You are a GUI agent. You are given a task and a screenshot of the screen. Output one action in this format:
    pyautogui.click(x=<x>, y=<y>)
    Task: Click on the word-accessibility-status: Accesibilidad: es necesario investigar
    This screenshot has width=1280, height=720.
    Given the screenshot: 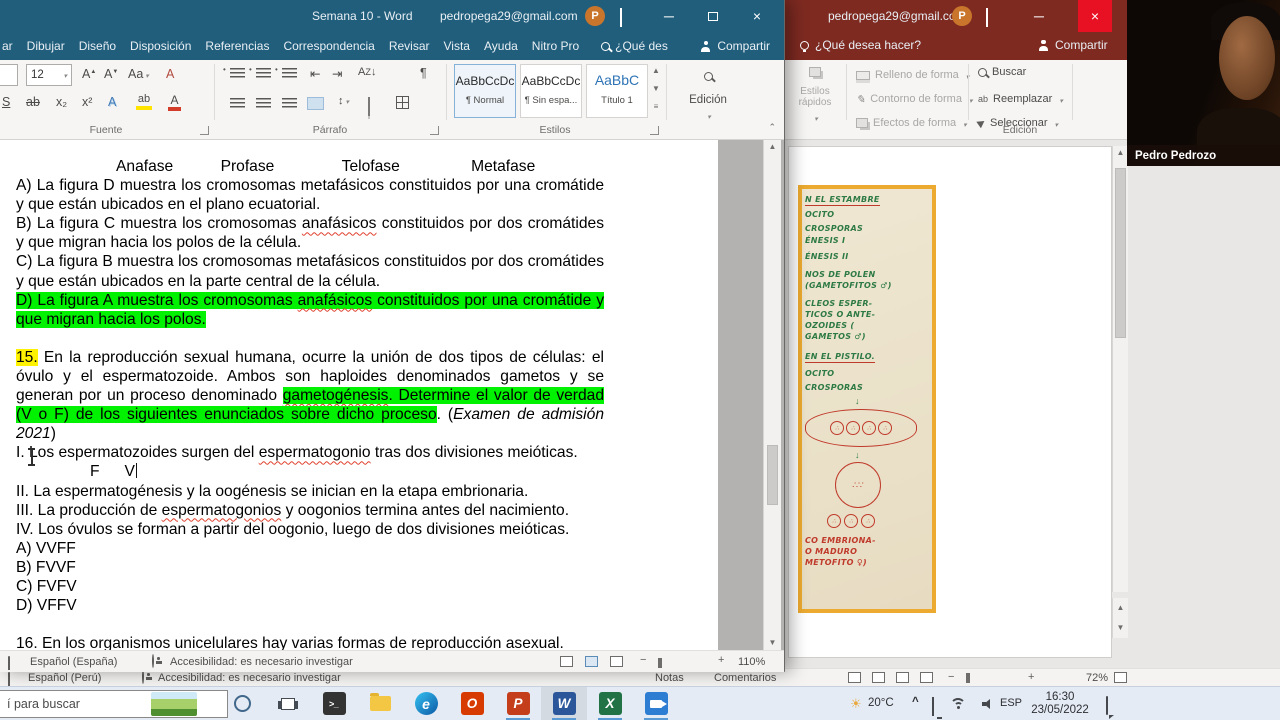 What is the action you would take?
    pyautogui.click(x=261, y=662)
    